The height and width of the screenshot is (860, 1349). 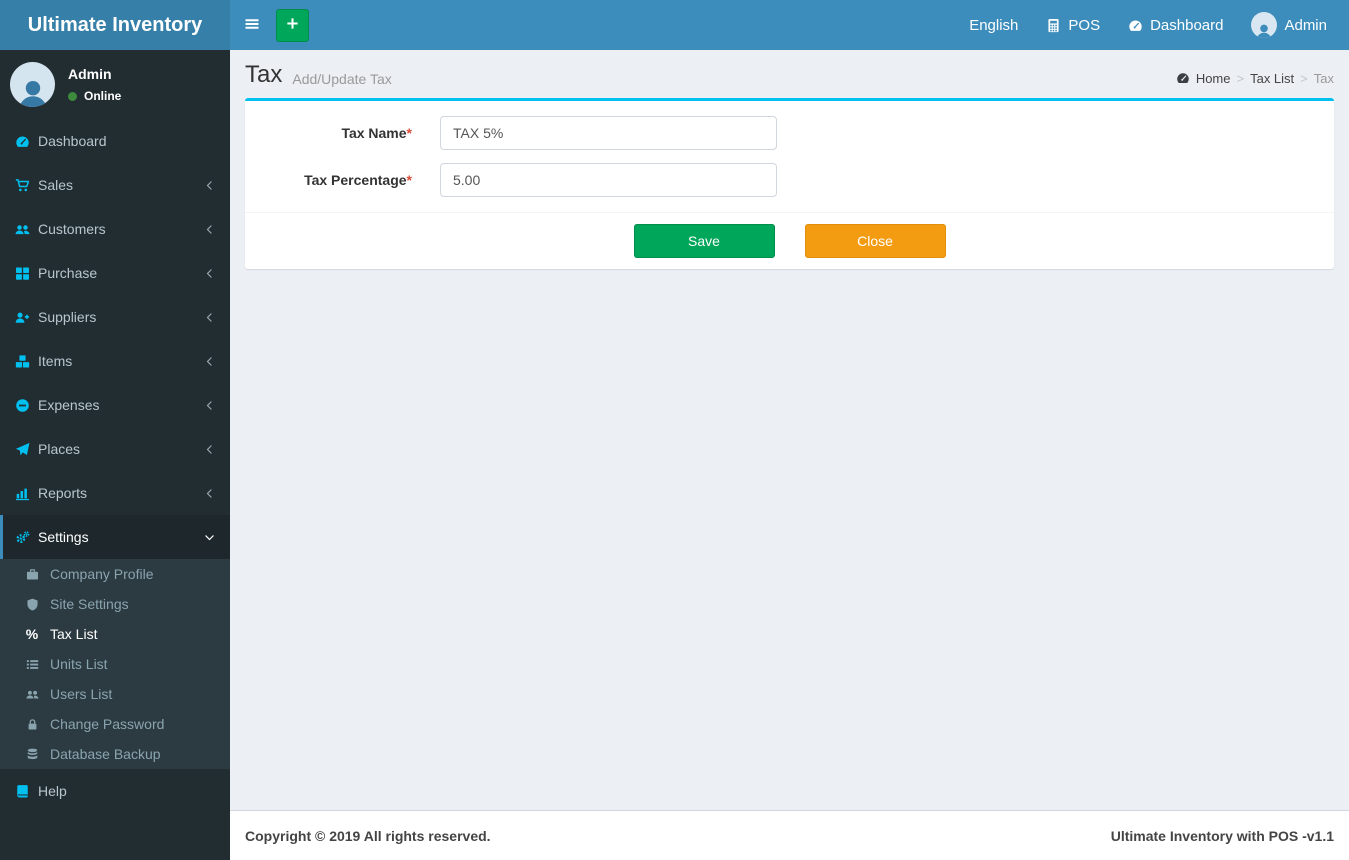 I want to click on navbar-item-dashboard: Dashboard, so click(x=1175, y=25).